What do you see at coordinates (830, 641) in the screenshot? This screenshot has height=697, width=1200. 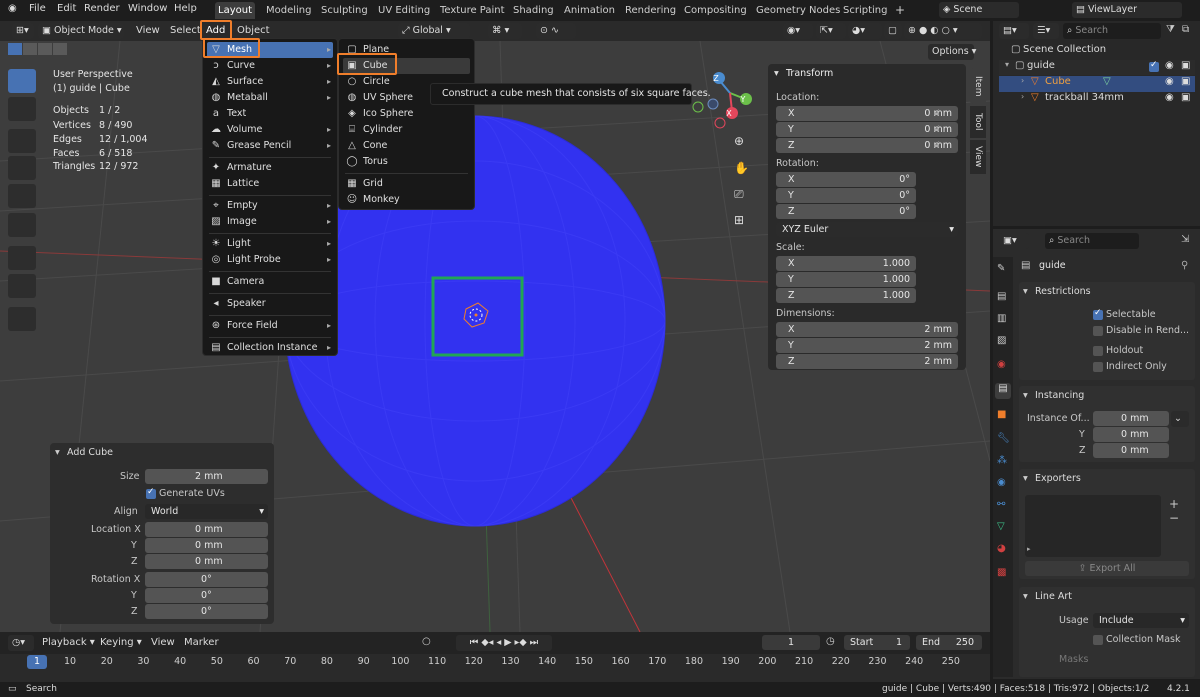 I see `clock-icon: ◷` at bounding box center [830, 641].